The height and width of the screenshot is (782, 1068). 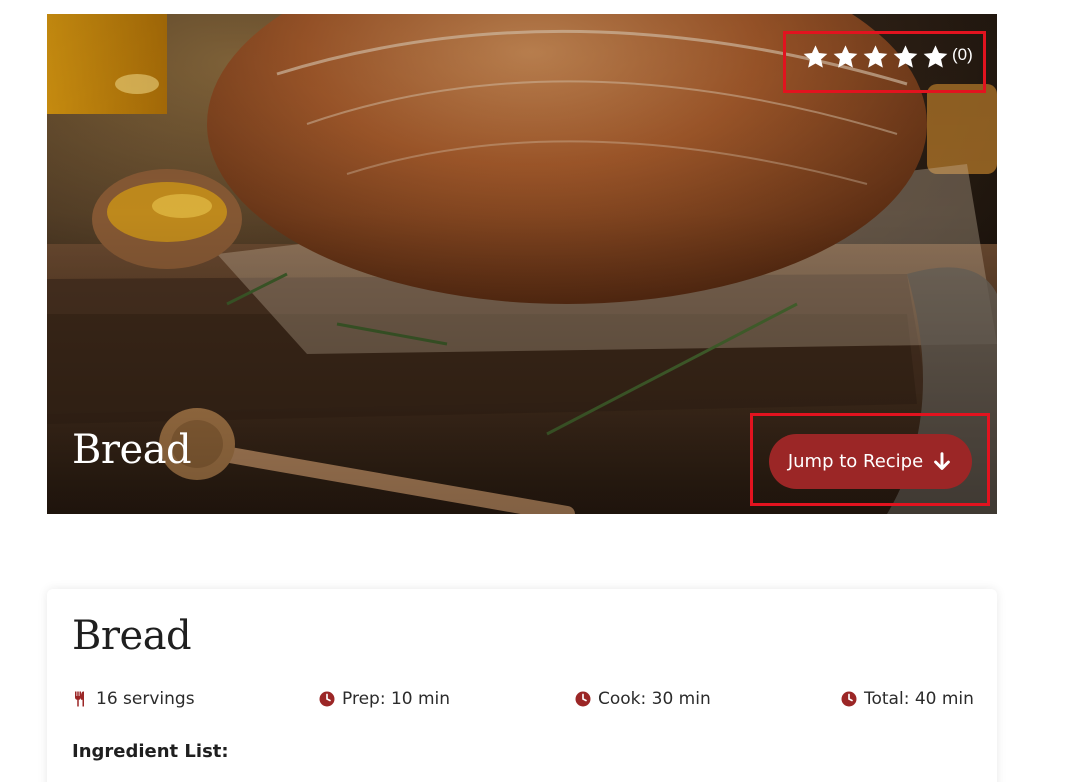 What do you see at coordinates (79, 699) in the screenshot?
I see `utensils-icon` at bounding box center [79, 699].